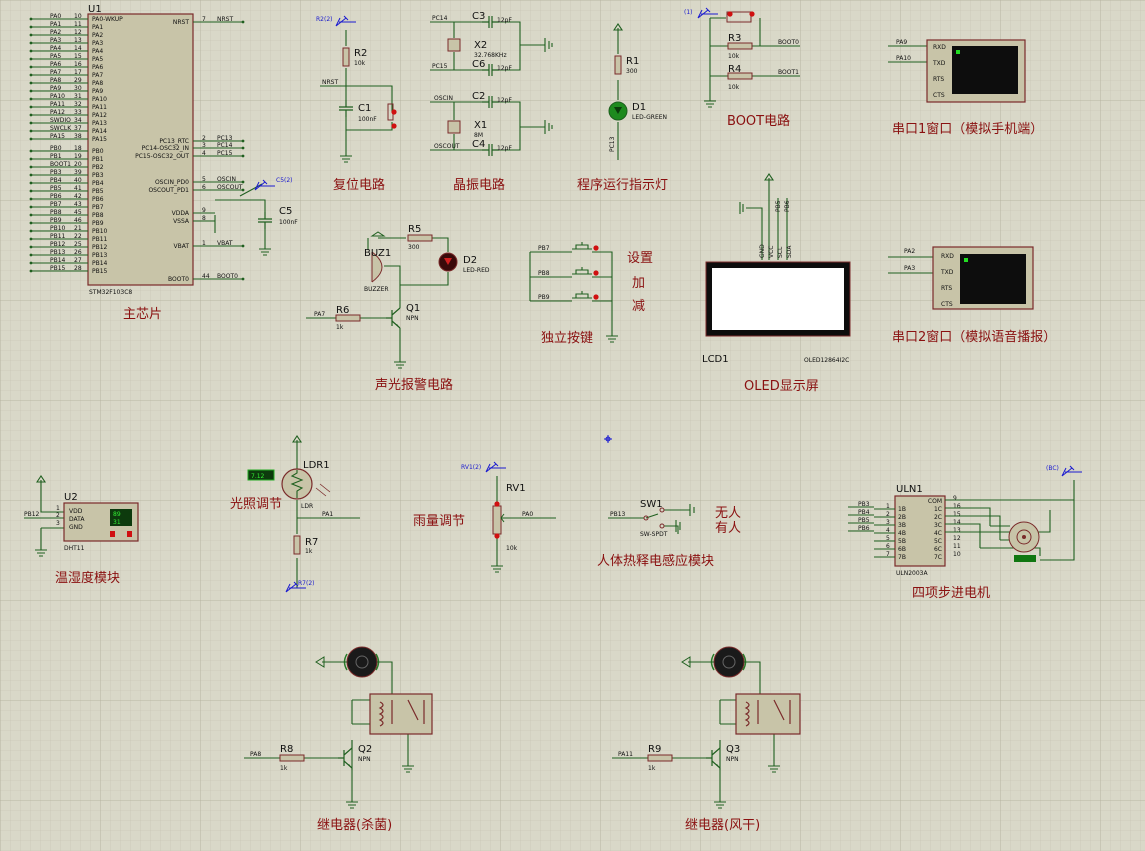  What do you see at coordinates (722, 825) in the screenshot?
I see `relay2-title: 继电器(风干)` at bounding box center [722, 825].